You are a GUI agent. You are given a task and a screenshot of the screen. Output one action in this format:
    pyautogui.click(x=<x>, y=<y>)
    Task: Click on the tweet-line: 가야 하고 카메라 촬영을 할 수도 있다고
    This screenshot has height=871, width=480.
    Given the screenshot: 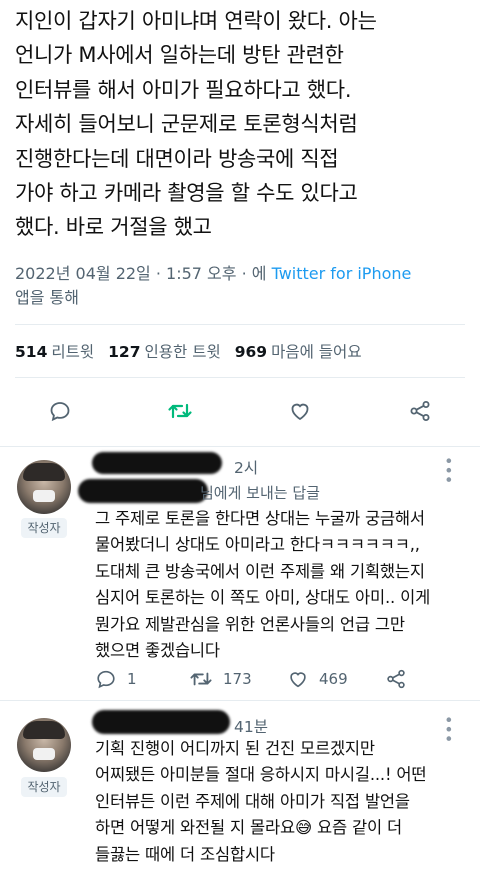 What is the action you would take?
    pyautogui.click(x=186, y=193)
    